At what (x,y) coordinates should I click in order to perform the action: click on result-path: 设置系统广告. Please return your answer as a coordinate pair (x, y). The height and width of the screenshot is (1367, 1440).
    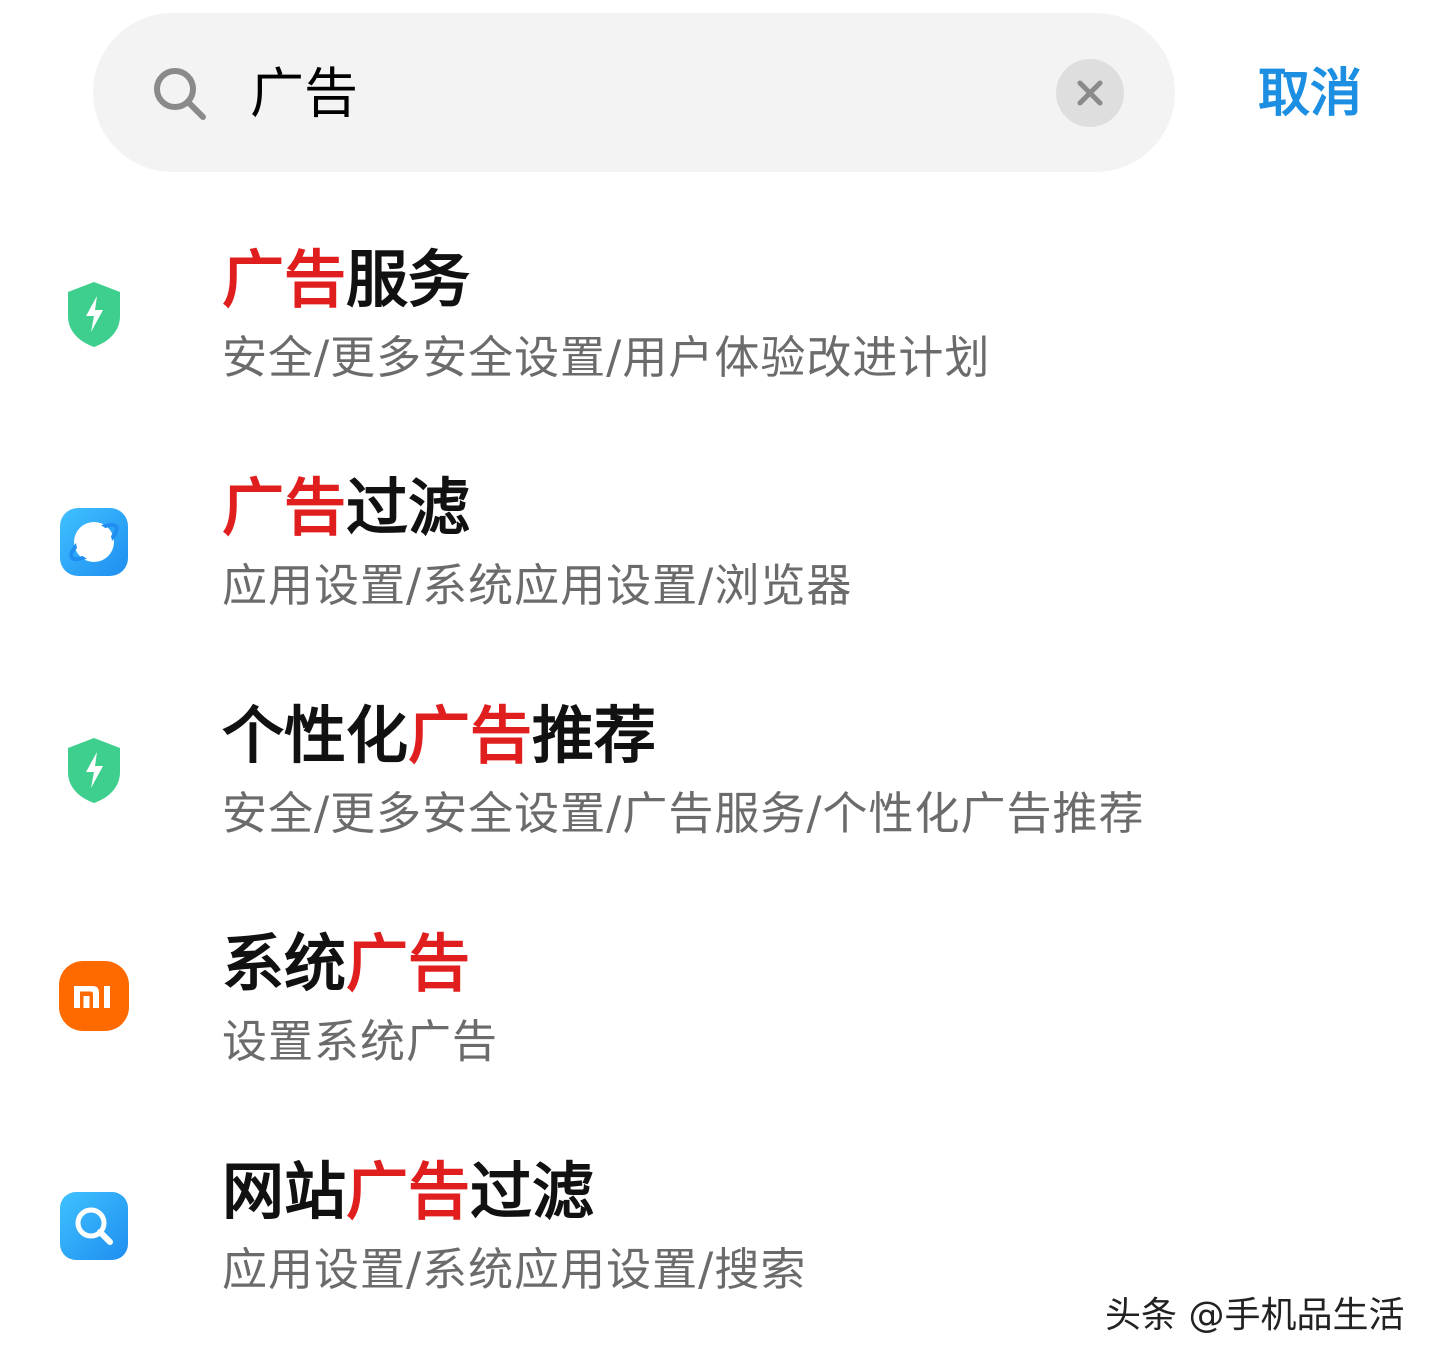
    Looking at the image, I should click on (360, 1041).